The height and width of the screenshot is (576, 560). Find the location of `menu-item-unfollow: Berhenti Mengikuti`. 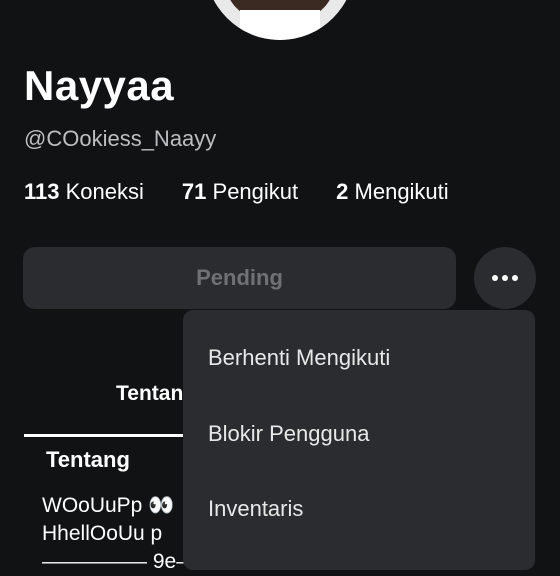

menu-item-unfollow: Berhenti Mengikuti is located at coordinates (299, 358).